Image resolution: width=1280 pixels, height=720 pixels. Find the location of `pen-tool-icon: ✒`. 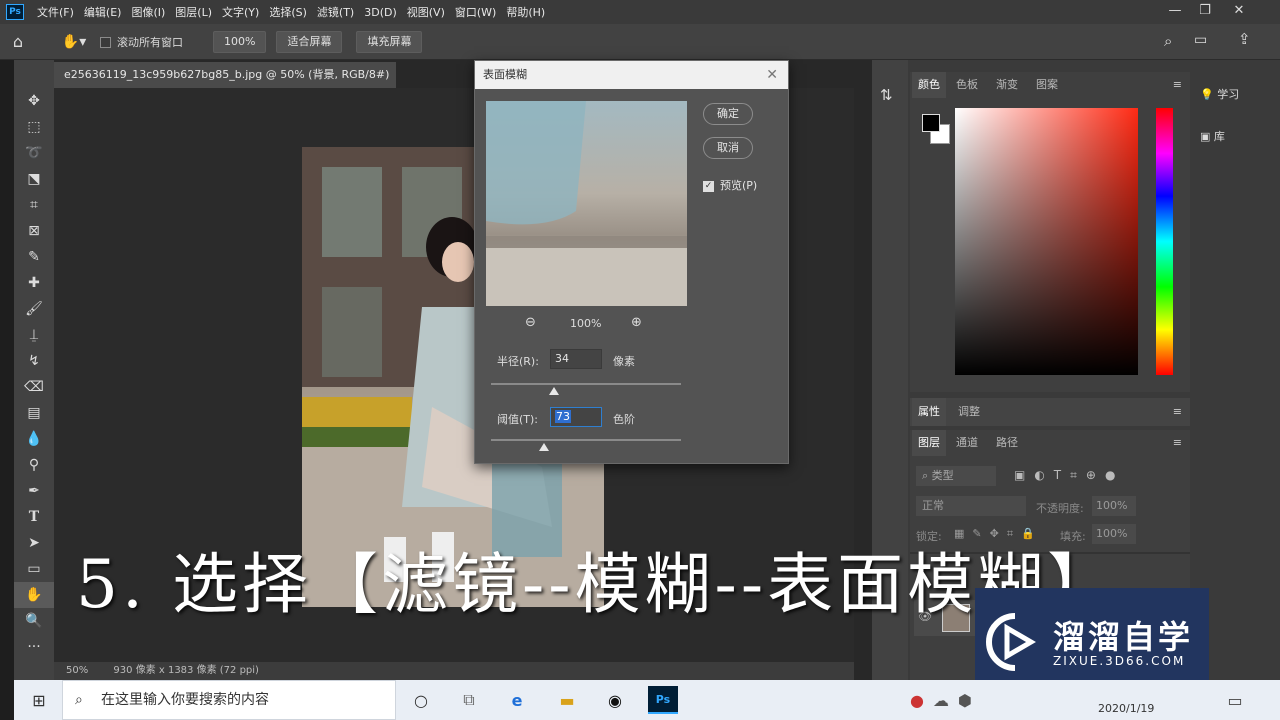

pen-tool-icon: ✒ is located at coordinates (34, 491).